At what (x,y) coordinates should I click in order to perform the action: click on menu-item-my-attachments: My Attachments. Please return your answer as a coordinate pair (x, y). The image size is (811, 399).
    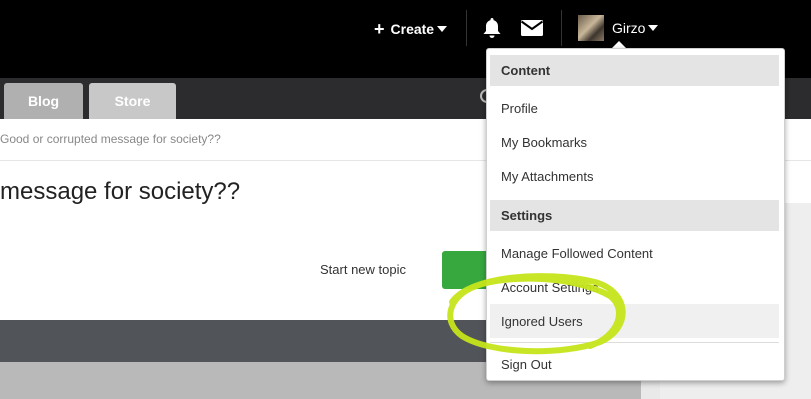
    Looking at the image, I should click on (634, 176).